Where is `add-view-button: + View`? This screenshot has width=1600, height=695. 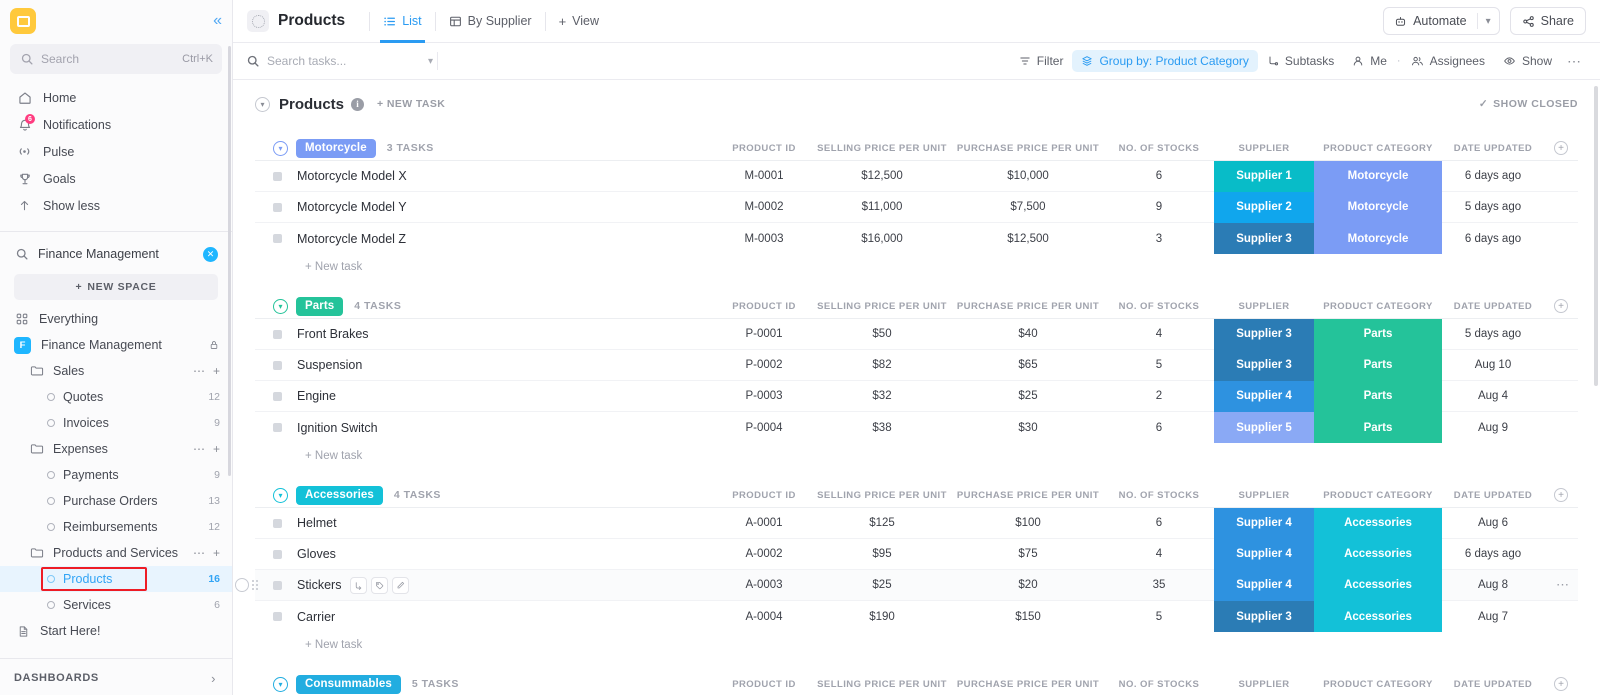 add-view-button: + View is located at coordinates (579, 21).